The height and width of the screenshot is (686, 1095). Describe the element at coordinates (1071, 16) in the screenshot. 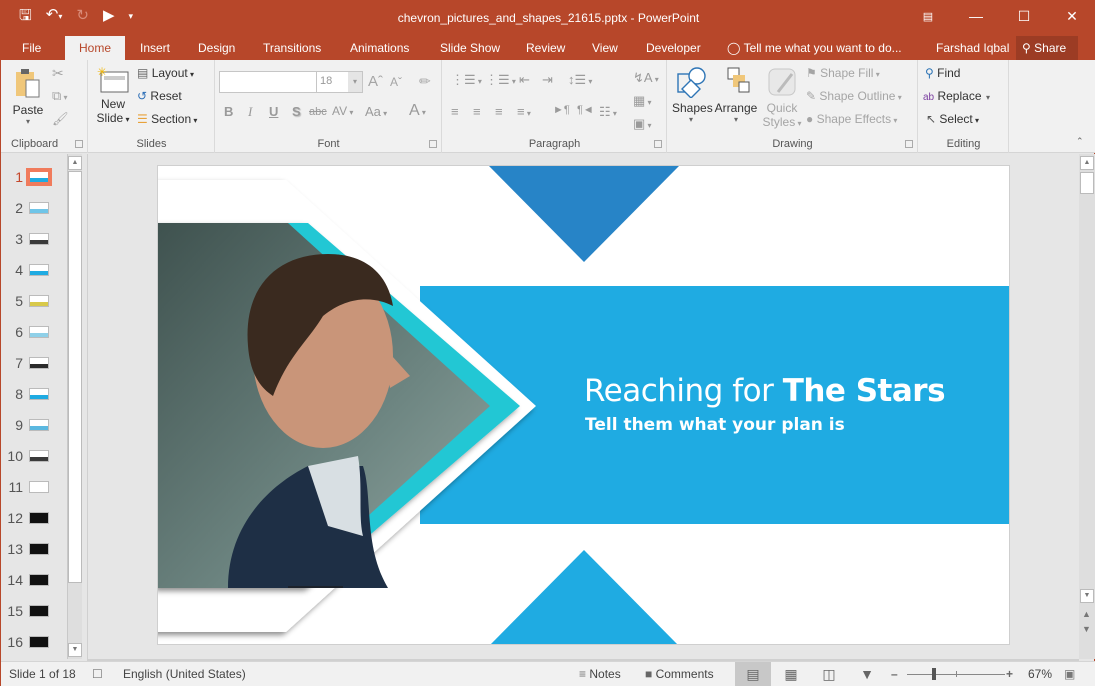

I see `close-button: ✕` at that location.